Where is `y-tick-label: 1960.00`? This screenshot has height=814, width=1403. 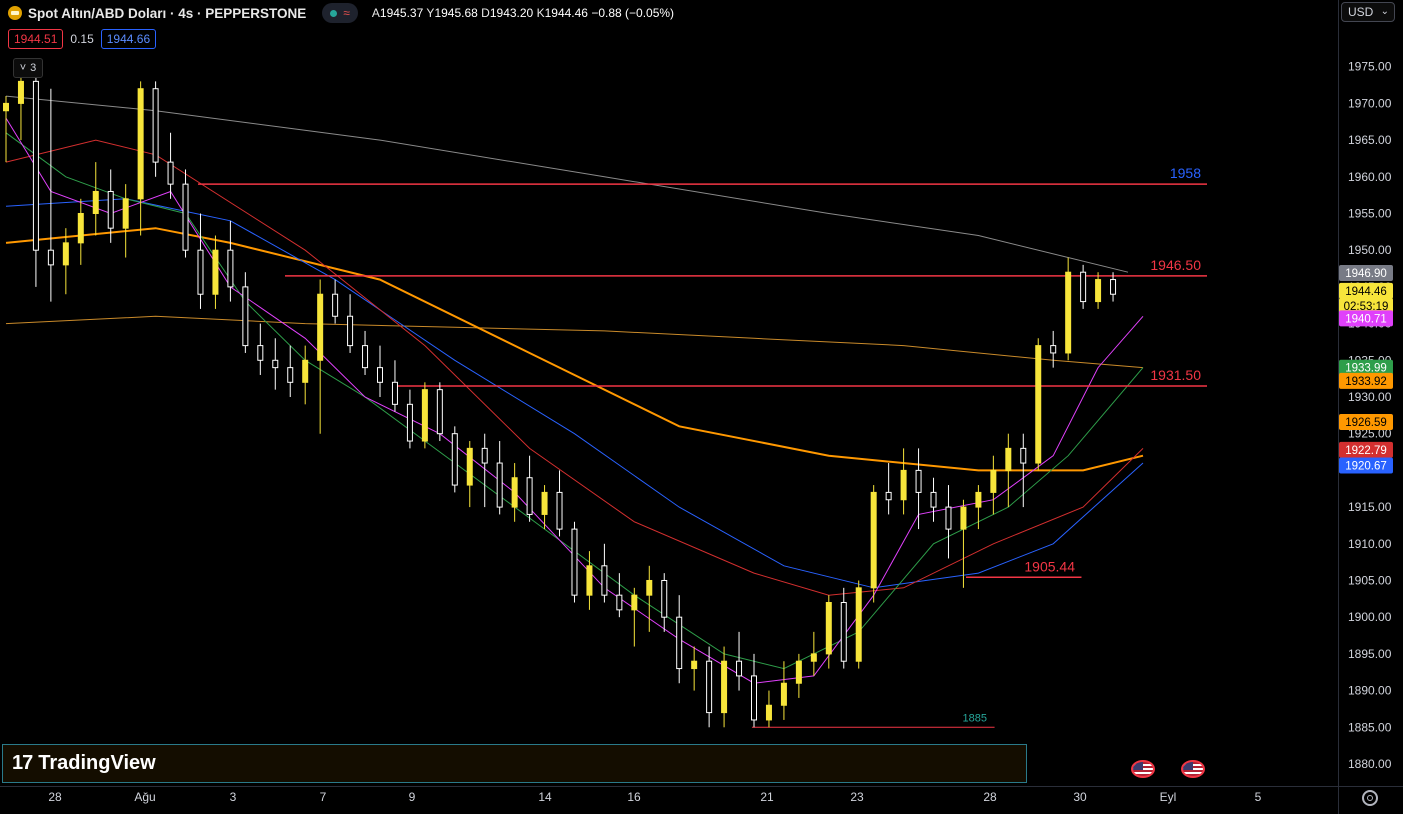 y-tick-label: 1960.00 is located at coordinates (1370, 177).